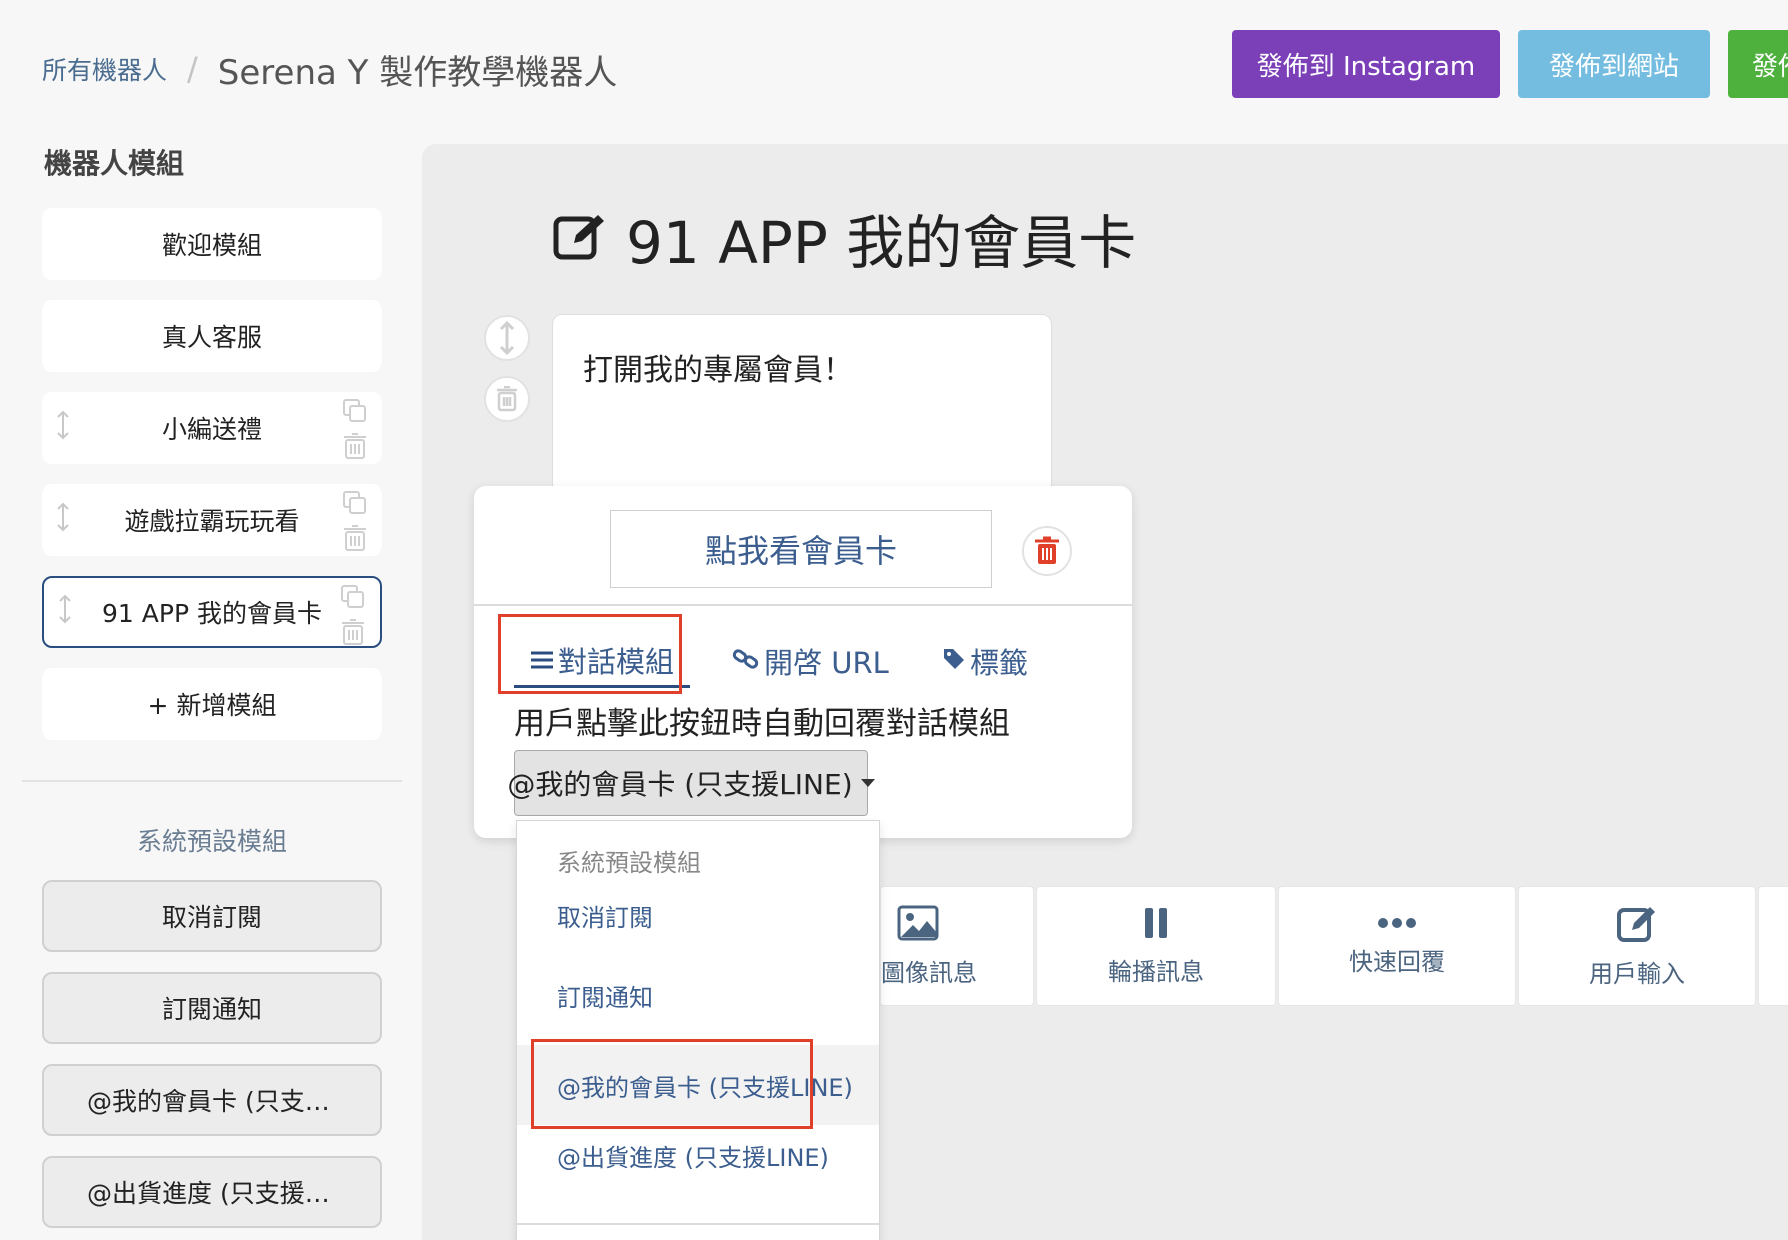 The image size is (1788, 1240). What do you see at coordinates (212, 781) in the screenshot?
I see `sidebar-divider` at bounding box center [212, 781].